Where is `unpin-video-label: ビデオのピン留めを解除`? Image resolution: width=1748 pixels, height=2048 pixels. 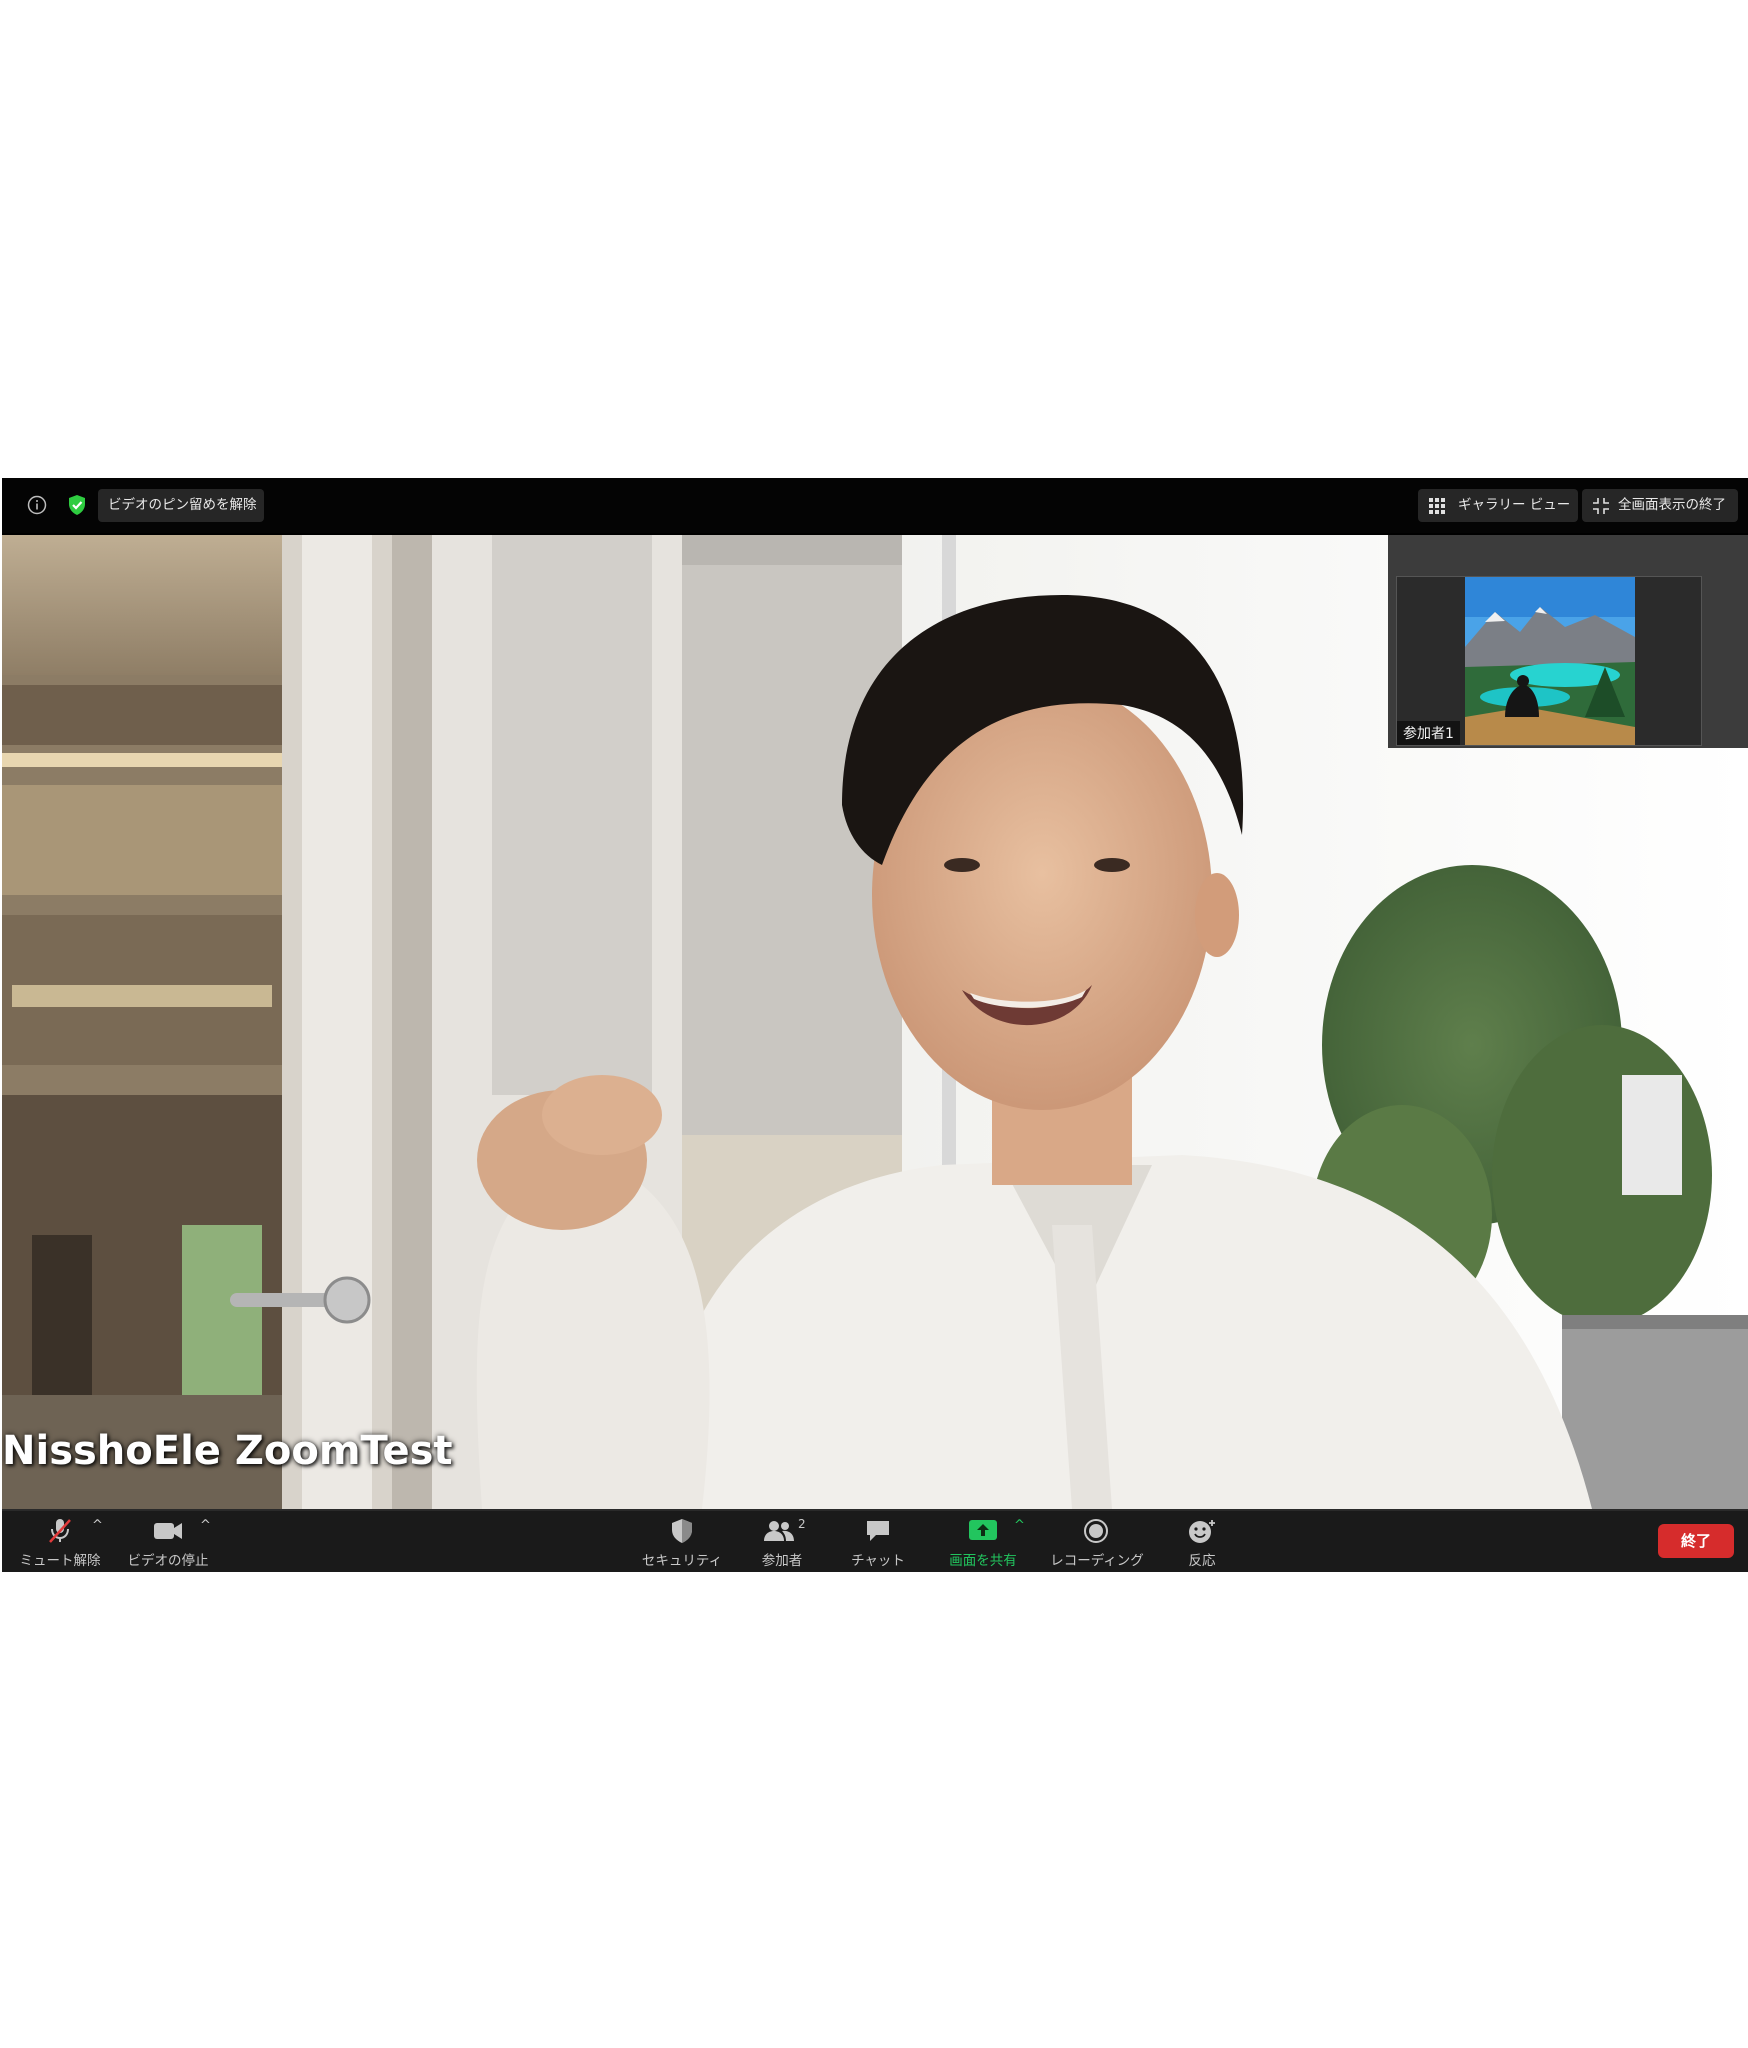
unpin-video-label: ビデオのピン留めを解除 is located at coordinates (182, 505).